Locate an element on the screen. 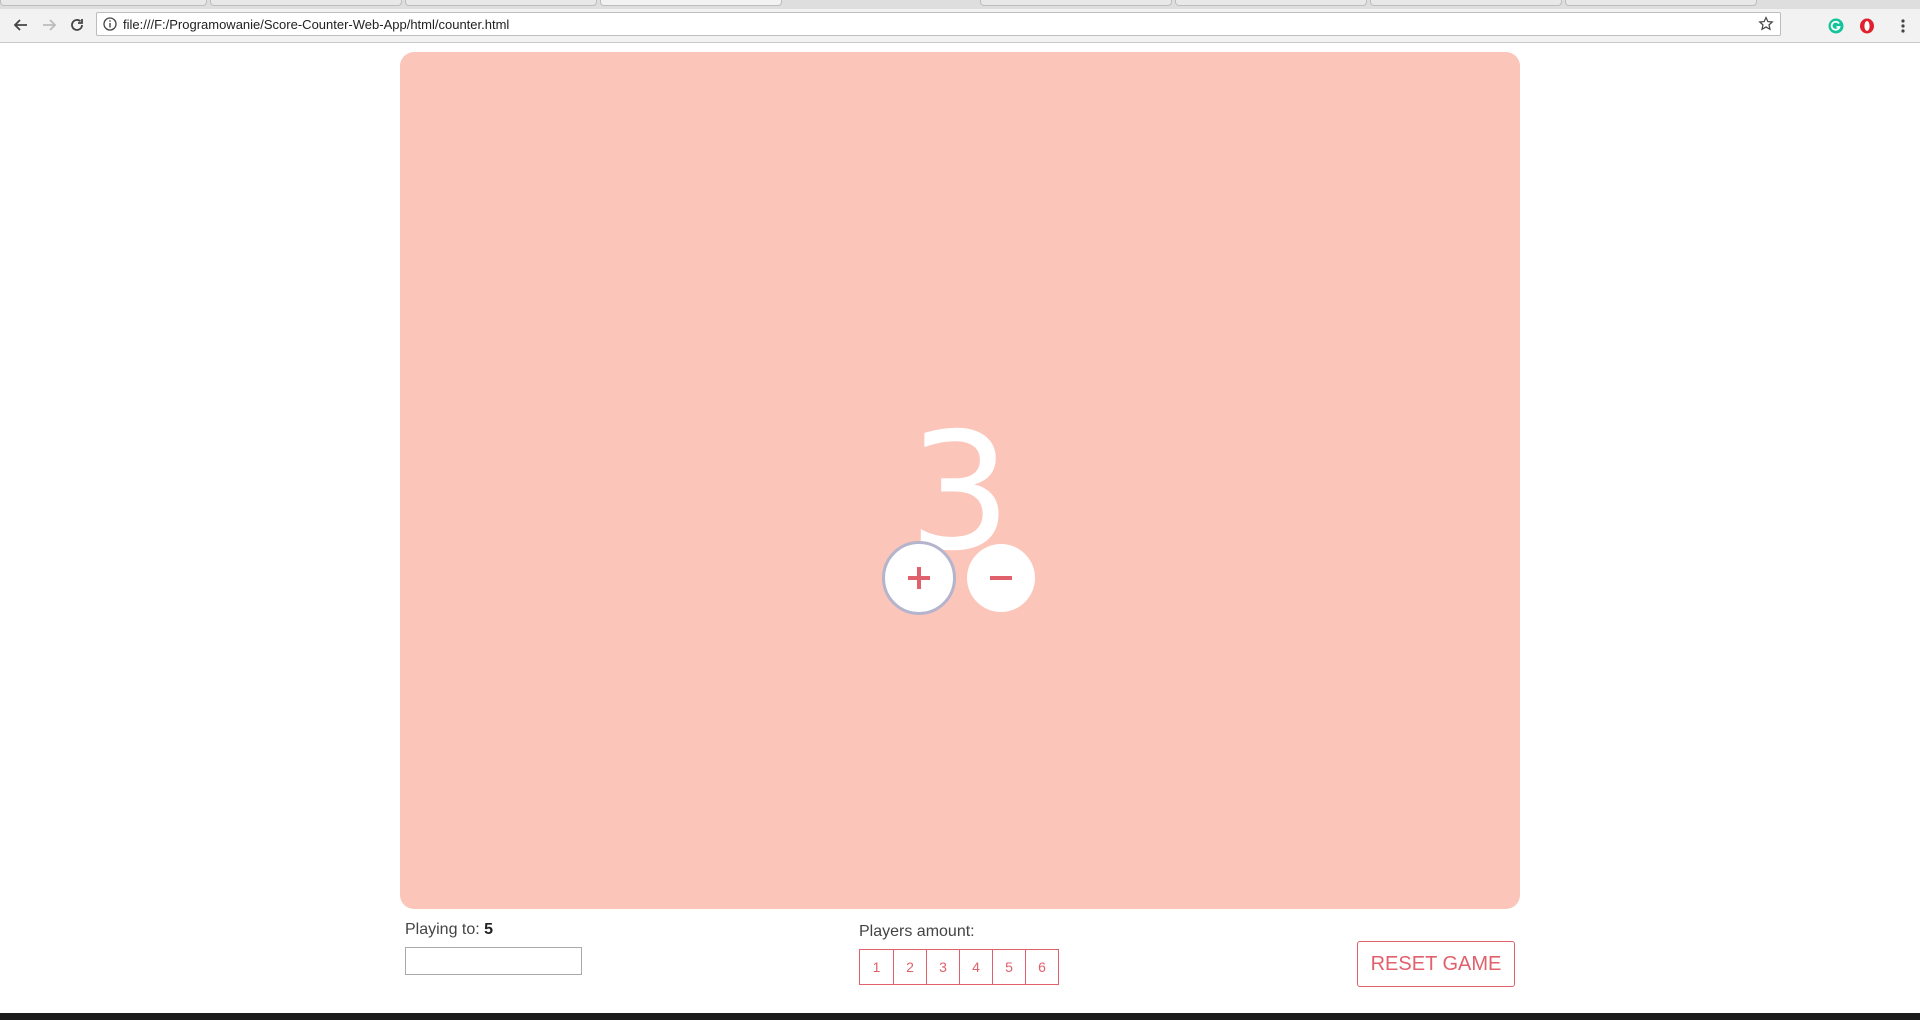 The width and height of the screenshot is (1920, 1020). decrement-button is located at coordinates (1001, 578).